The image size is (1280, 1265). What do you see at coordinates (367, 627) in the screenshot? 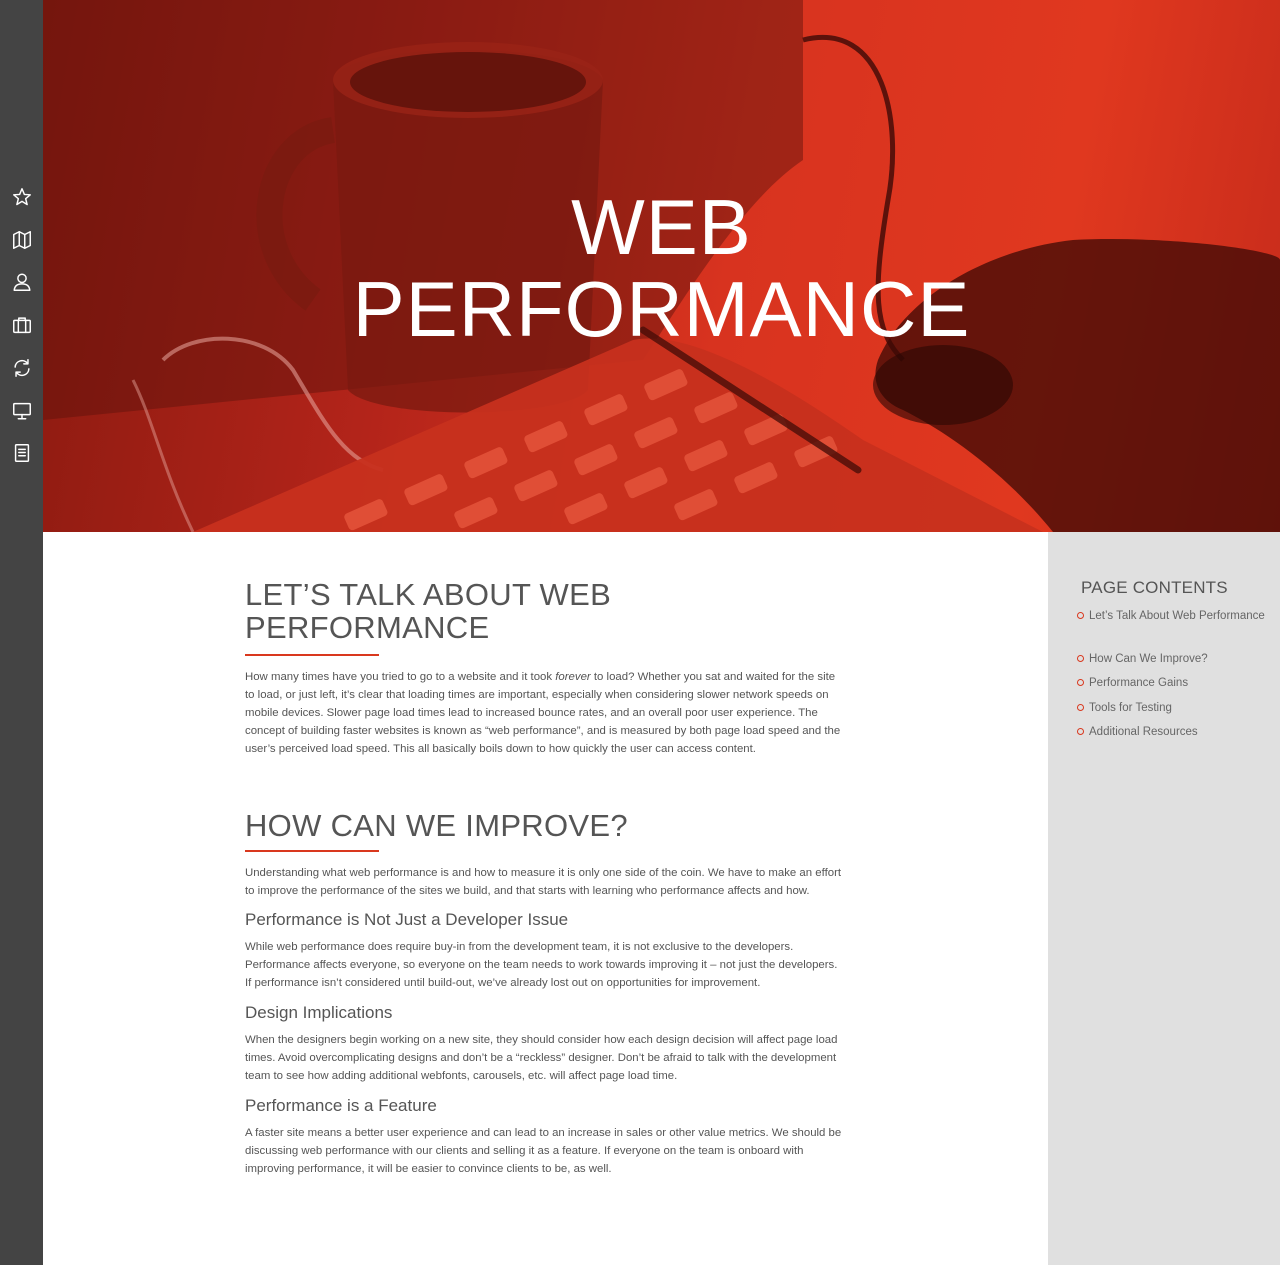
I see `section-heading-line2: PERFORMANCE` at bounding box center [367, 627].